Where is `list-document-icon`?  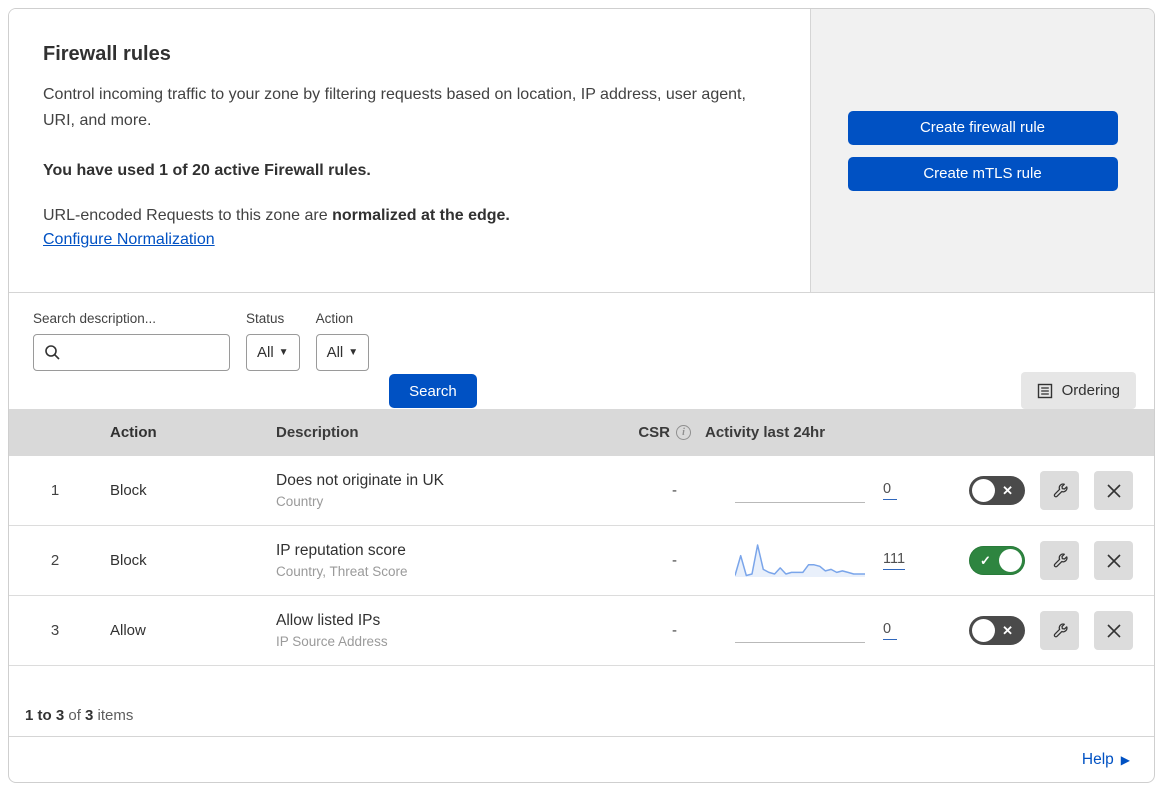
list-document-icon is located at coordinates (1045, 391).